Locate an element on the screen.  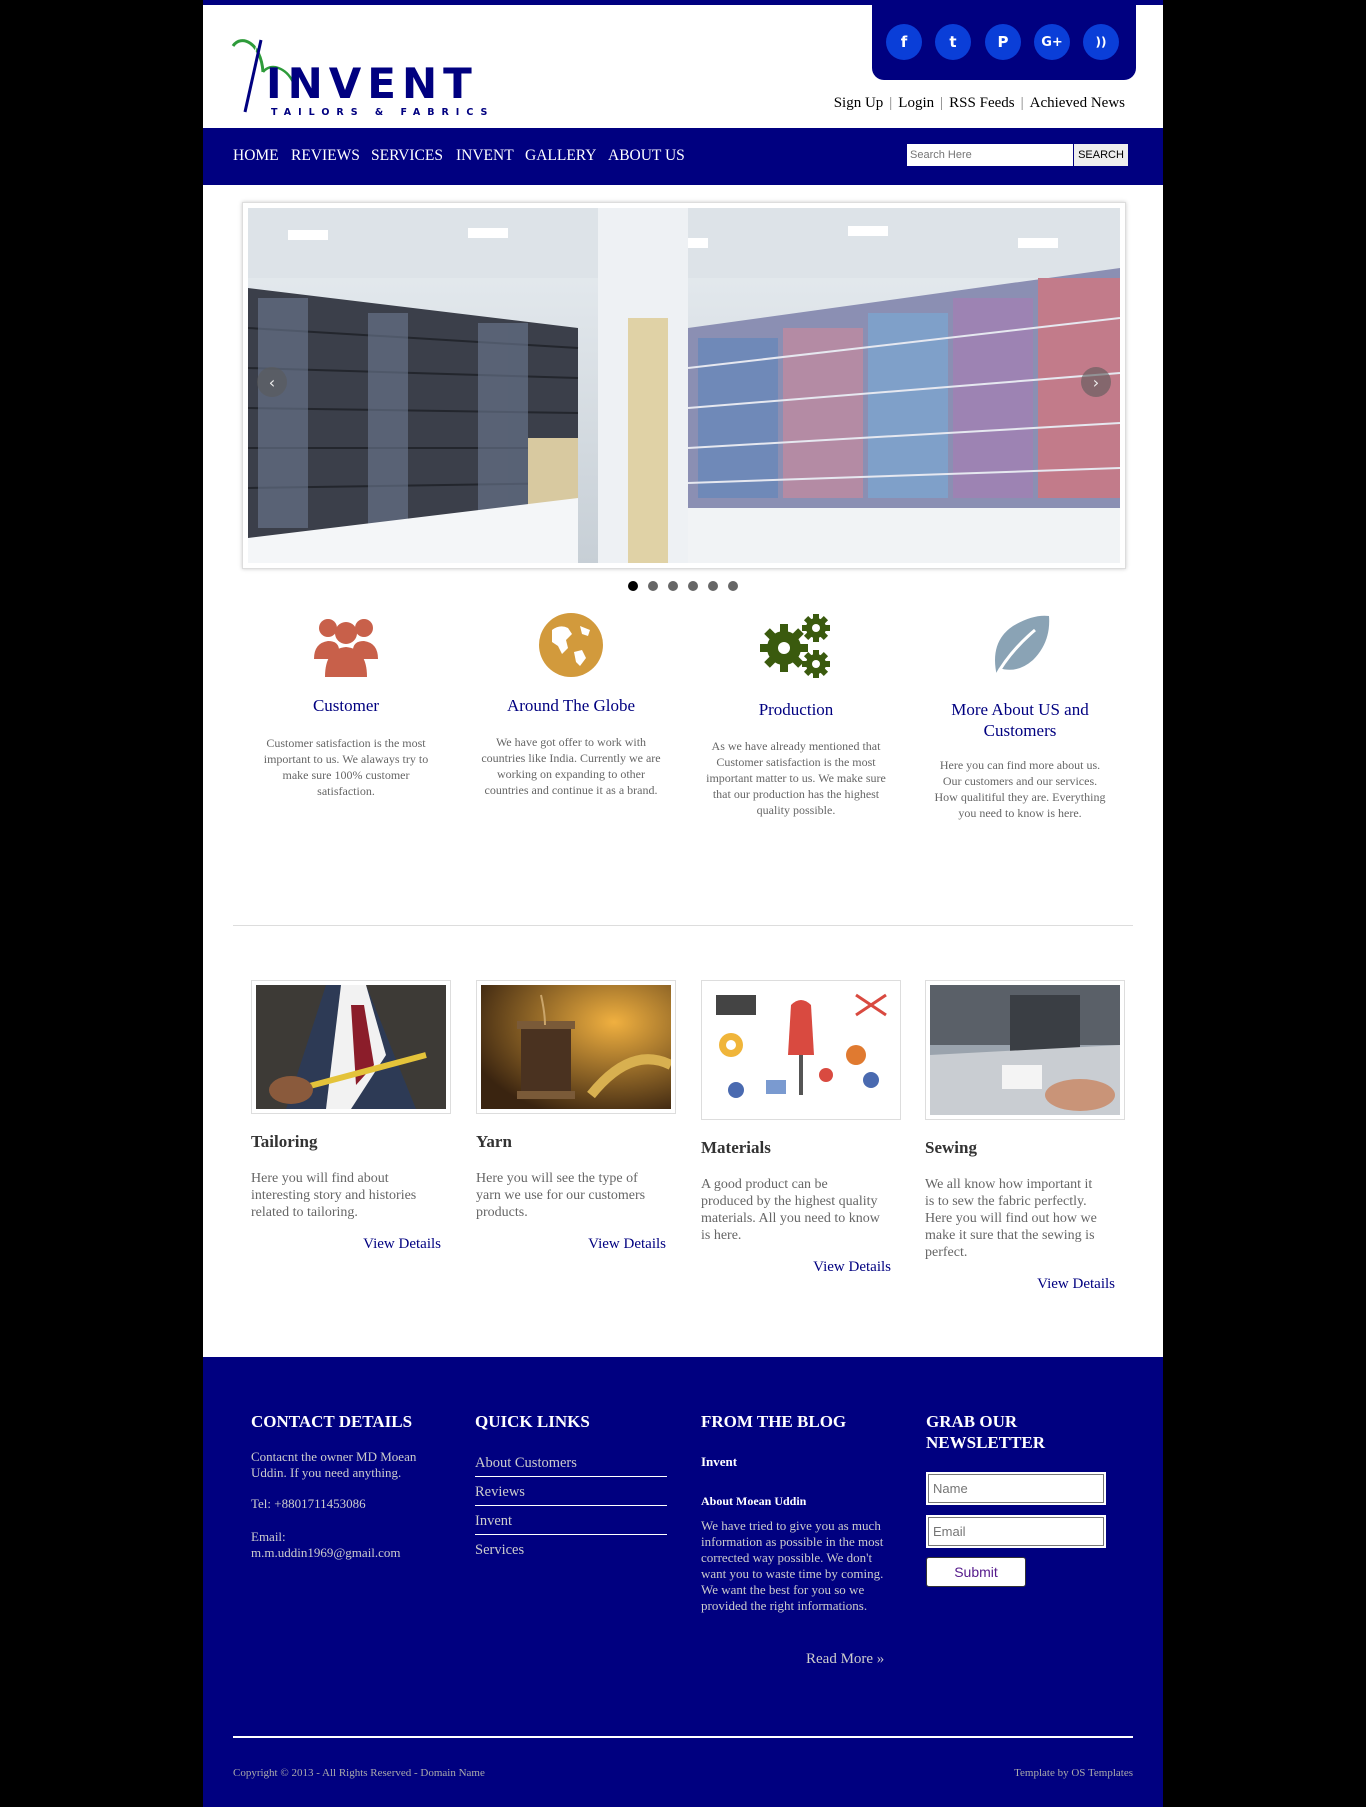
signup-link: Sign Up is located at coordinates (859, 103).